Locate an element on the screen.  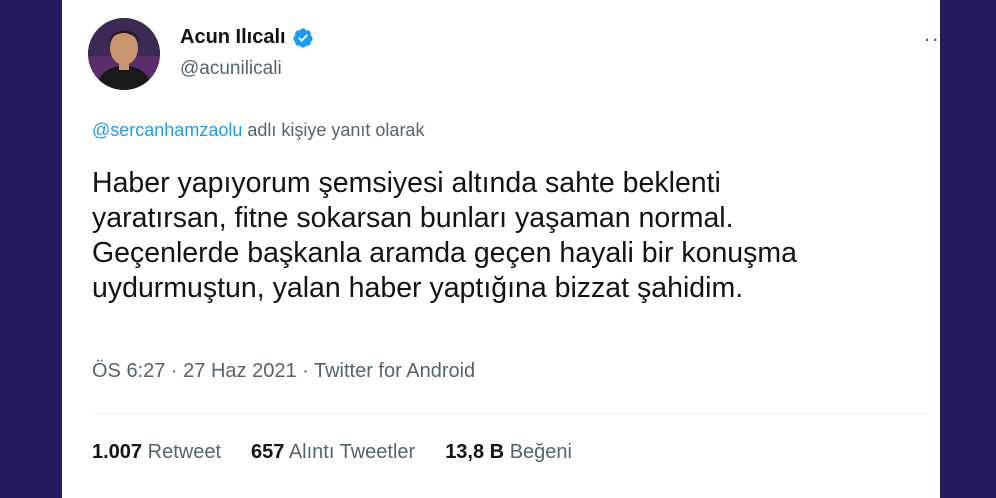
reply-context-text: adlı kişiye yanıt olarak is located at coordinates (333, 130).